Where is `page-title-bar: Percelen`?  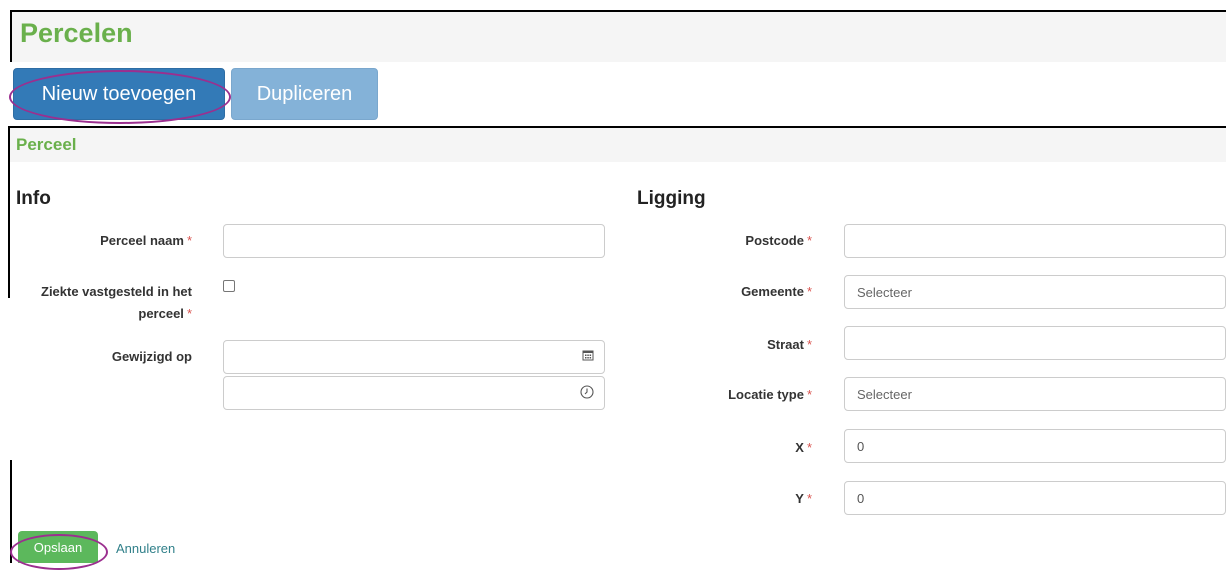
page-title-bar: Percelen is located at coordinates (618, 36).